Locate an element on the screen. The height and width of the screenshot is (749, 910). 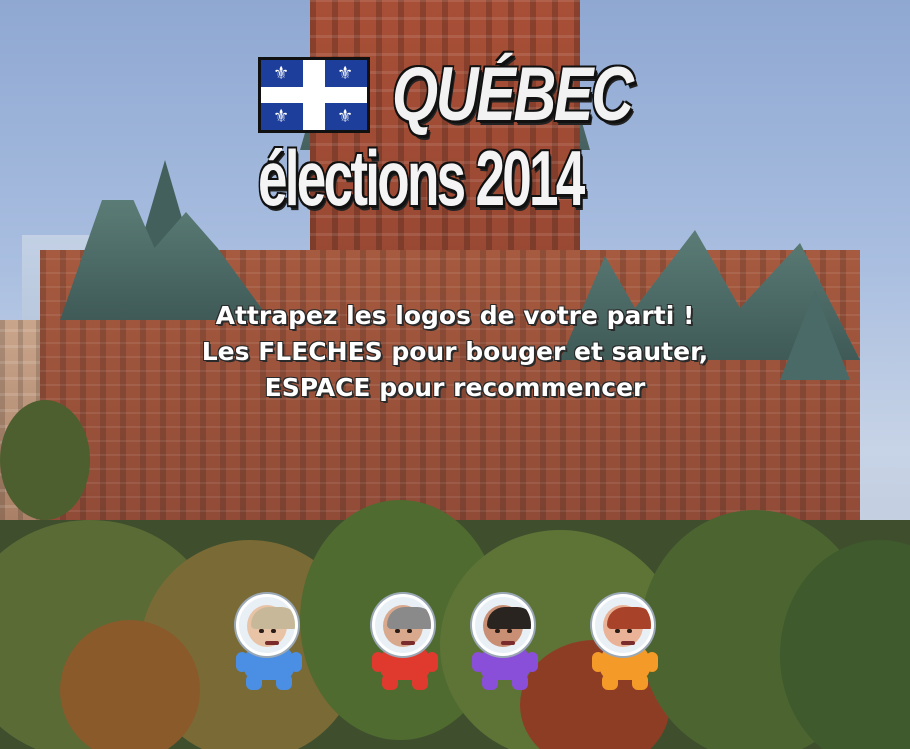
character-purple is located at coordinates (505, 643).